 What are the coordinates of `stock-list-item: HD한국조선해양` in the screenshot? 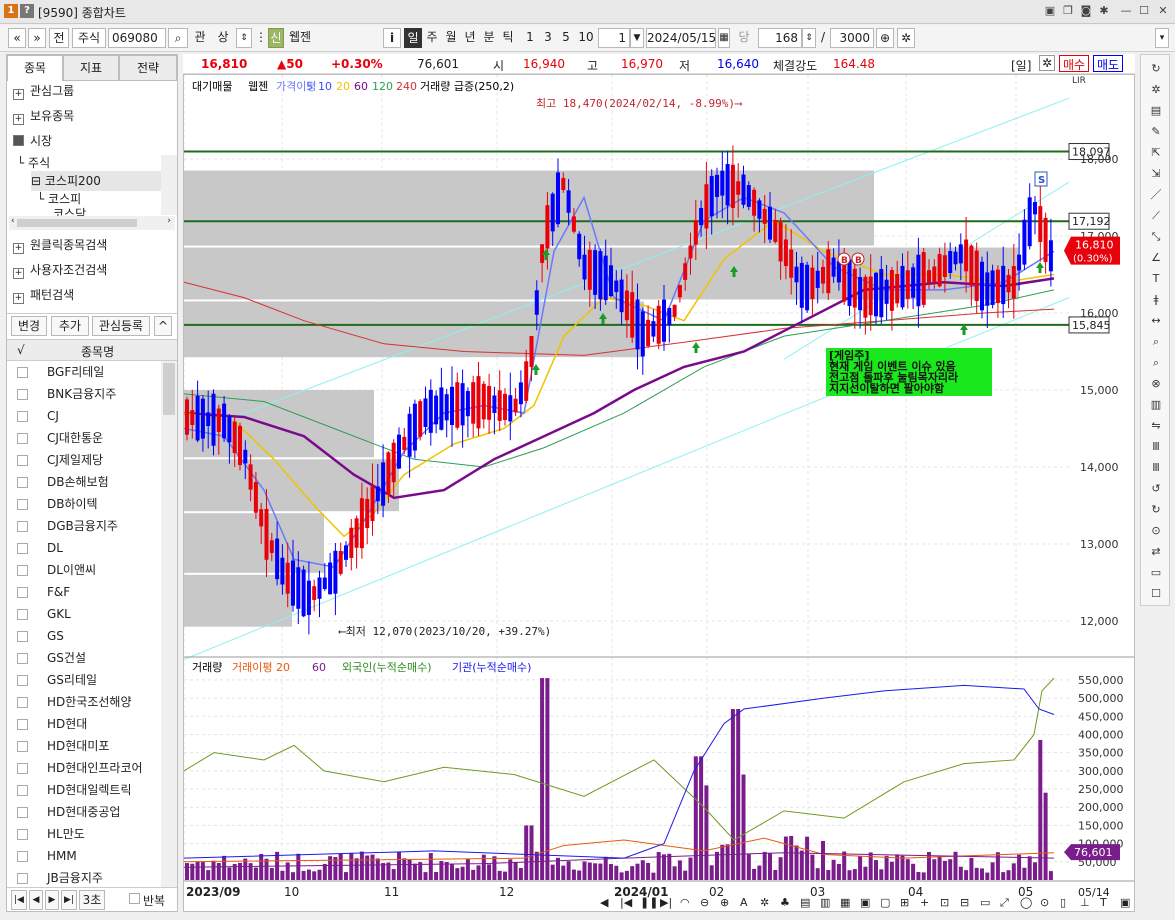 It's located at (83, 702).